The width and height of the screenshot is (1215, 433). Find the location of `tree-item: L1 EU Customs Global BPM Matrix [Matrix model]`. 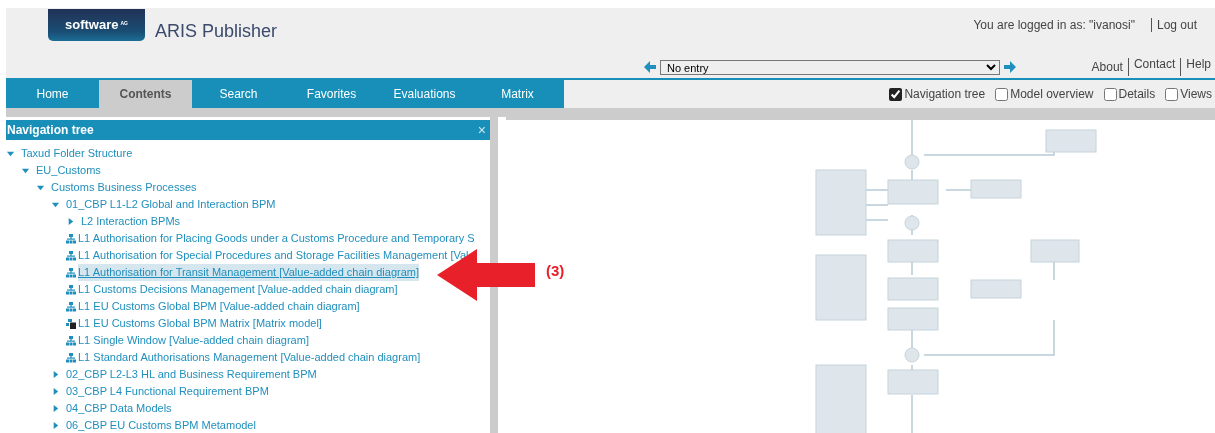

tree-item: L1 EU Customs Global BPM Matrix [Matrix model] is located at coordinates (200, 323).